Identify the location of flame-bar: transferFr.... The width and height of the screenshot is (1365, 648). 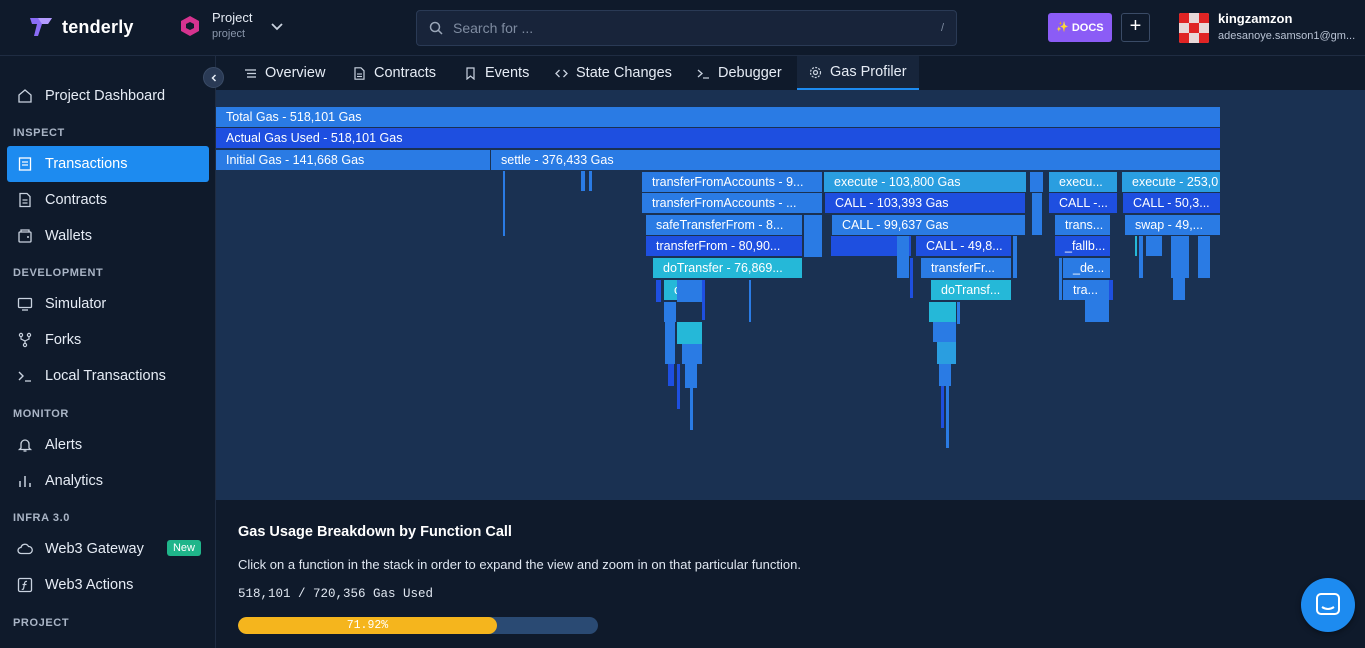
(966, 268).